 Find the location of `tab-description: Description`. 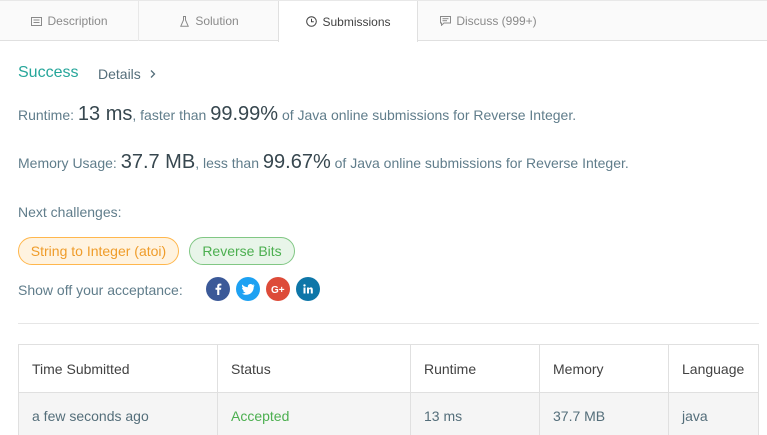

tab-description: Description is located at coordinates (69, 21).